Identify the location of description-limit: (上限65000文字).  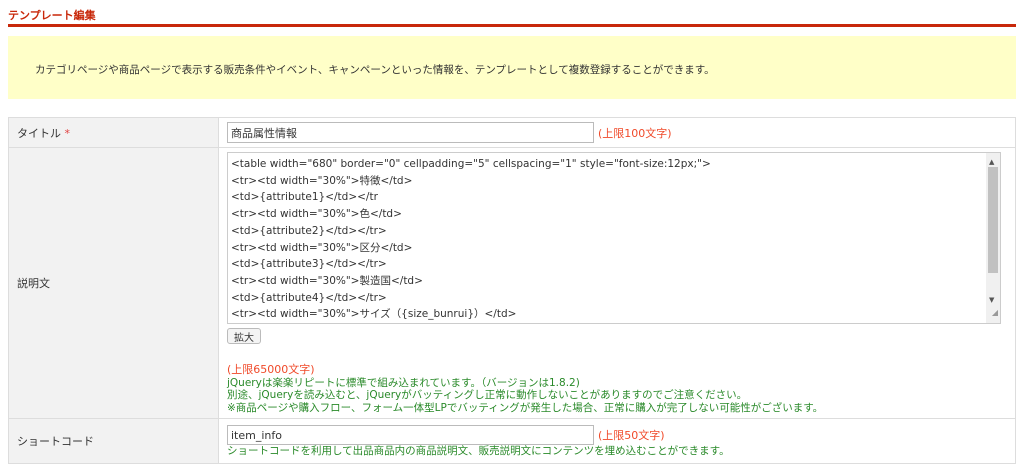
(271, 369).